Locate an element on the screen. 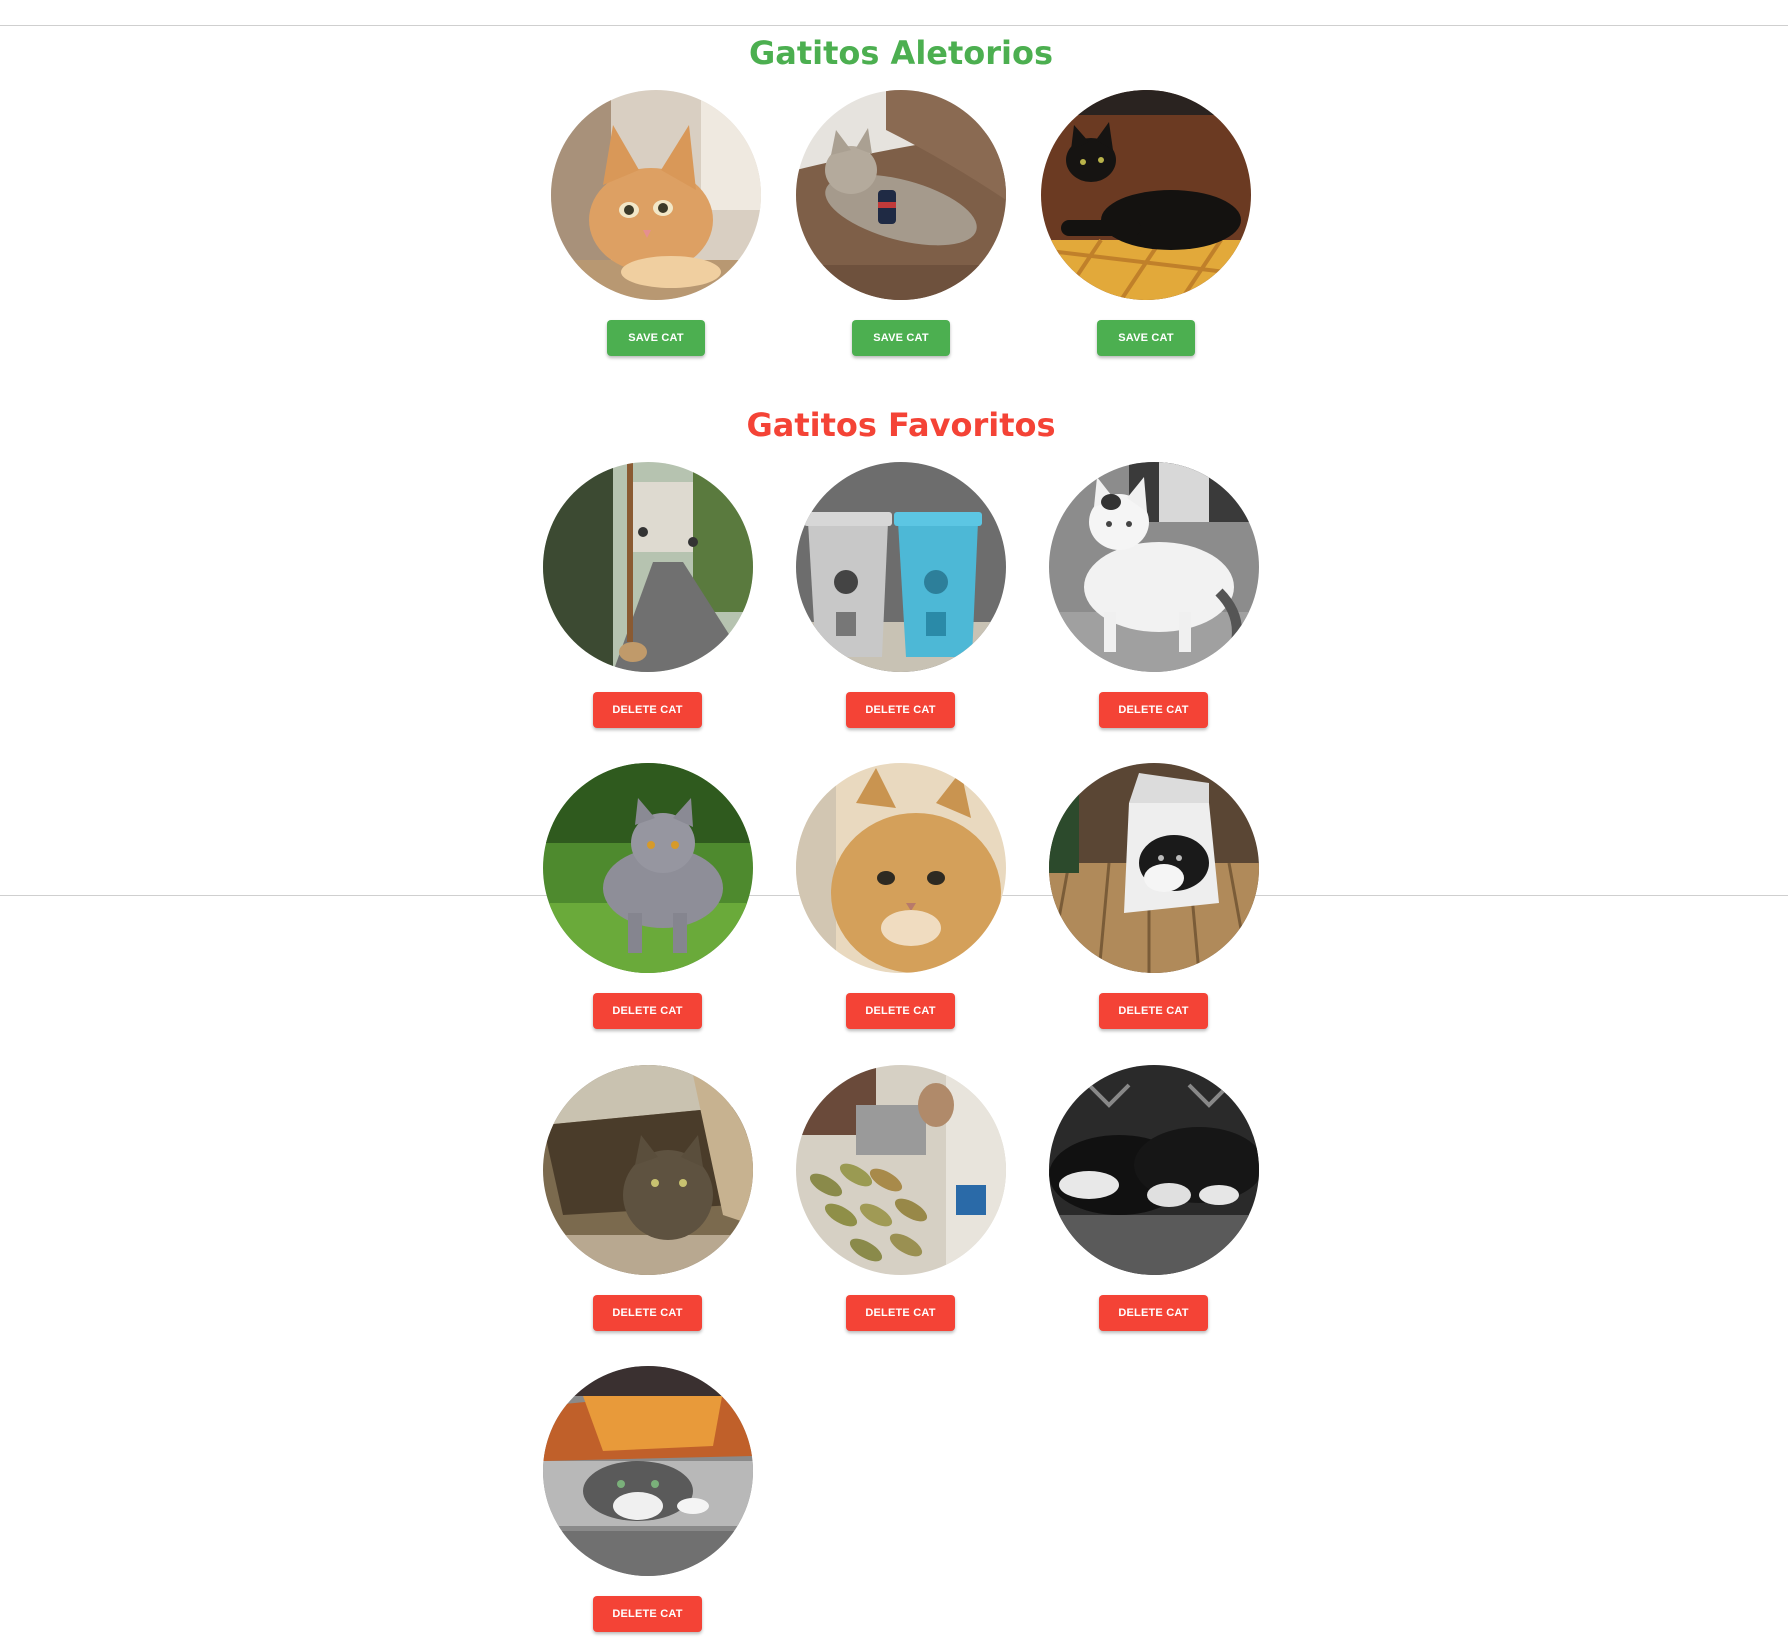 The image size is (1788, 1649). favorite-cats-title: Gatitos Favoritos is located at coordinates (901, 425).